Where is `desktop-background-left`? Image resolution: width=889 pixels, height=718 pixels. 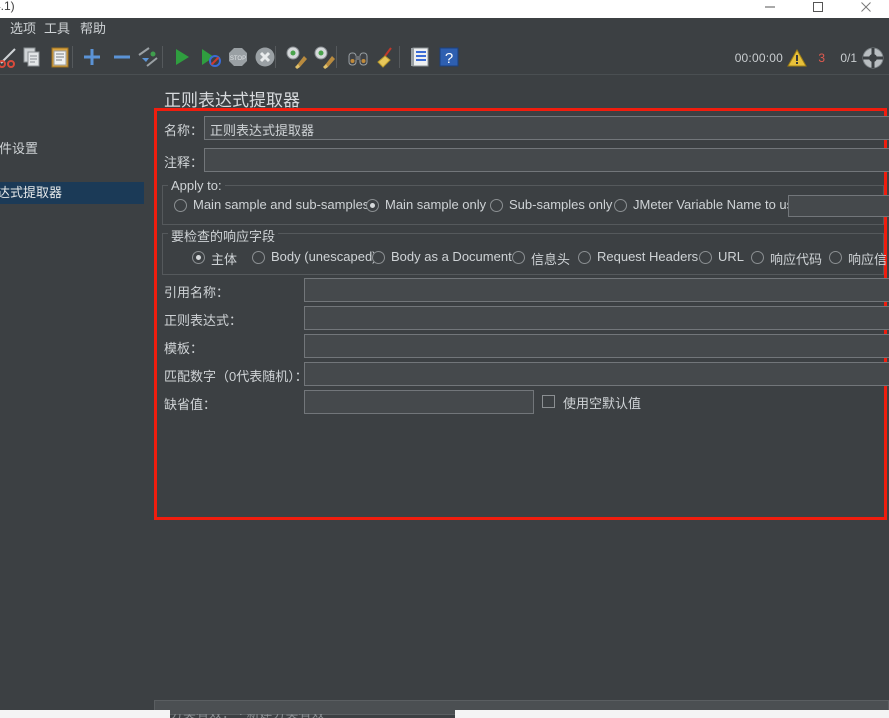 desktop-background-left is located at coordinates (85, 714).